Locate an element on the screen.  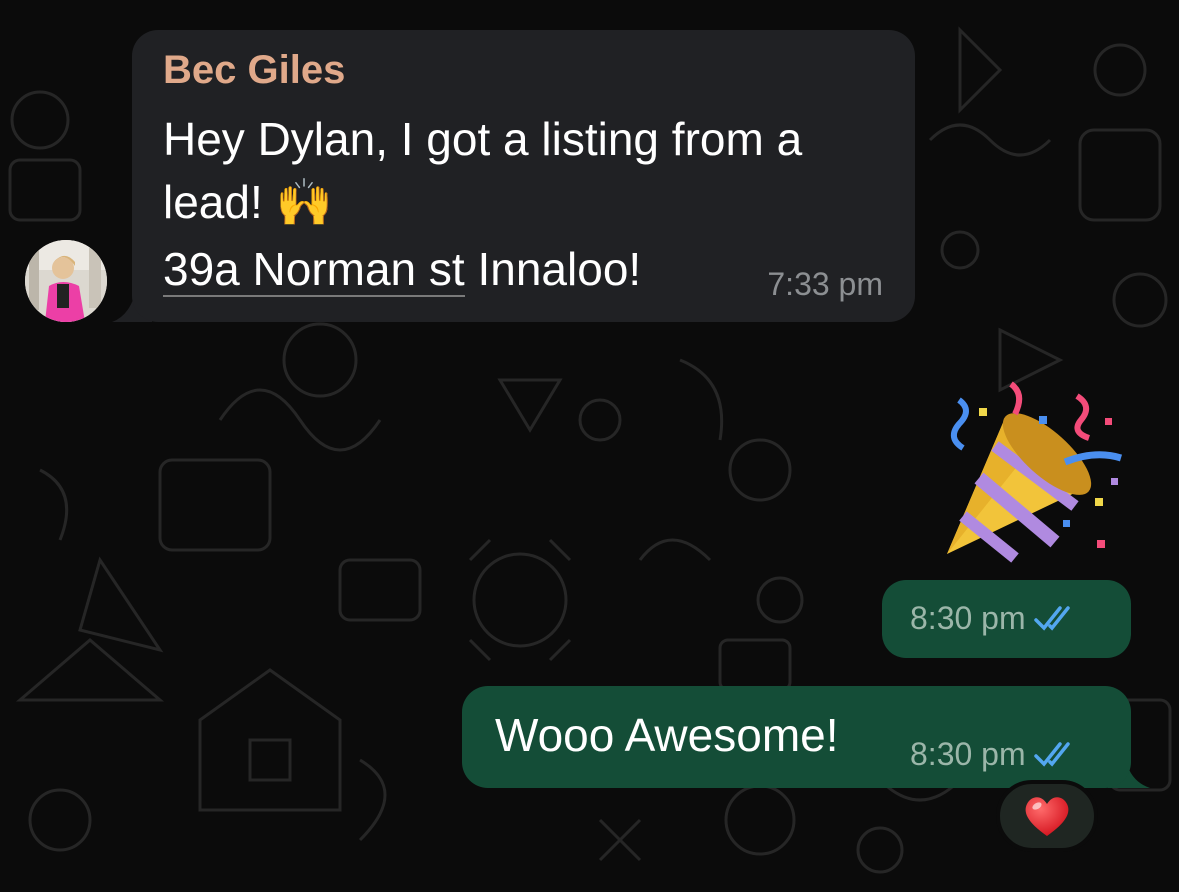
address-suffix: Innaloo! is located at coordinates (553, 269).